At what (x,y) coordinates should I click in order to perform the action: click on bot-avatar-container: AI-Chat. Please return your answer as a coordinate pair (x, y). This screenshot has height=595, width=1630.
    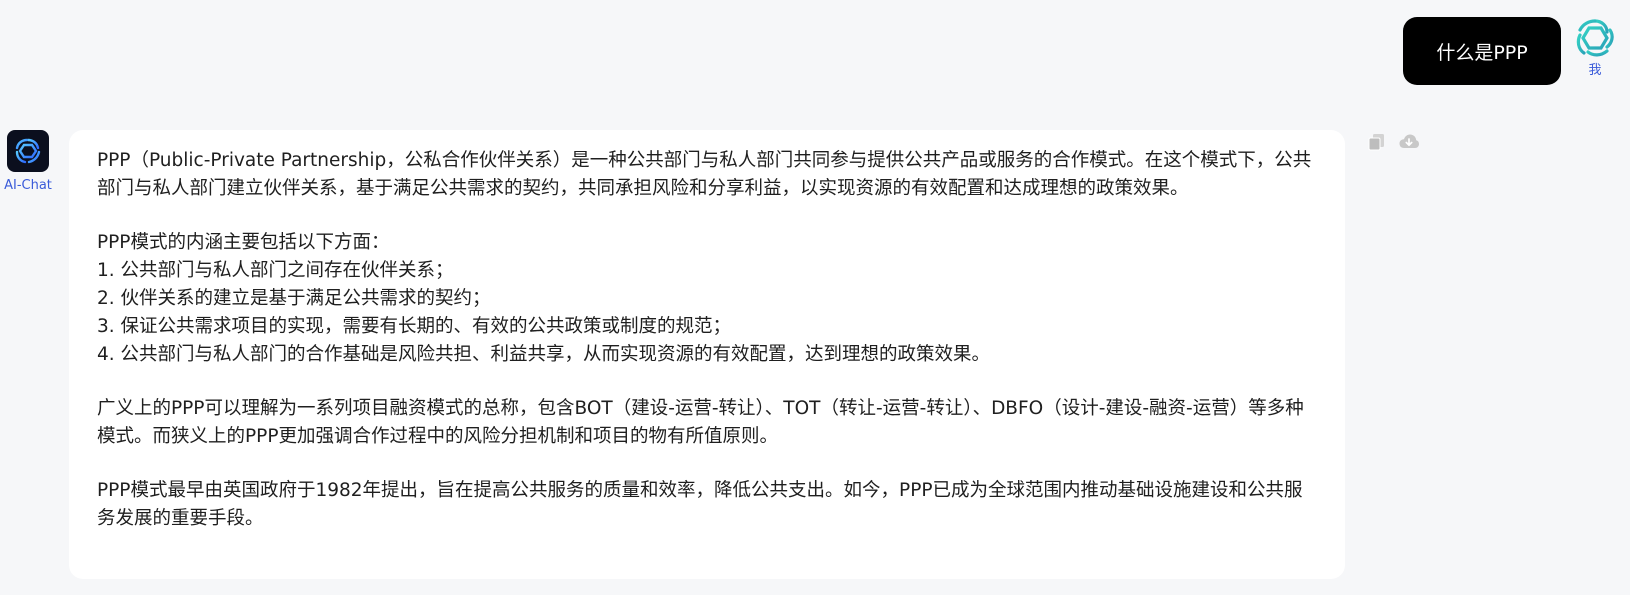
    Looking at the image, I should click on (28, 162).